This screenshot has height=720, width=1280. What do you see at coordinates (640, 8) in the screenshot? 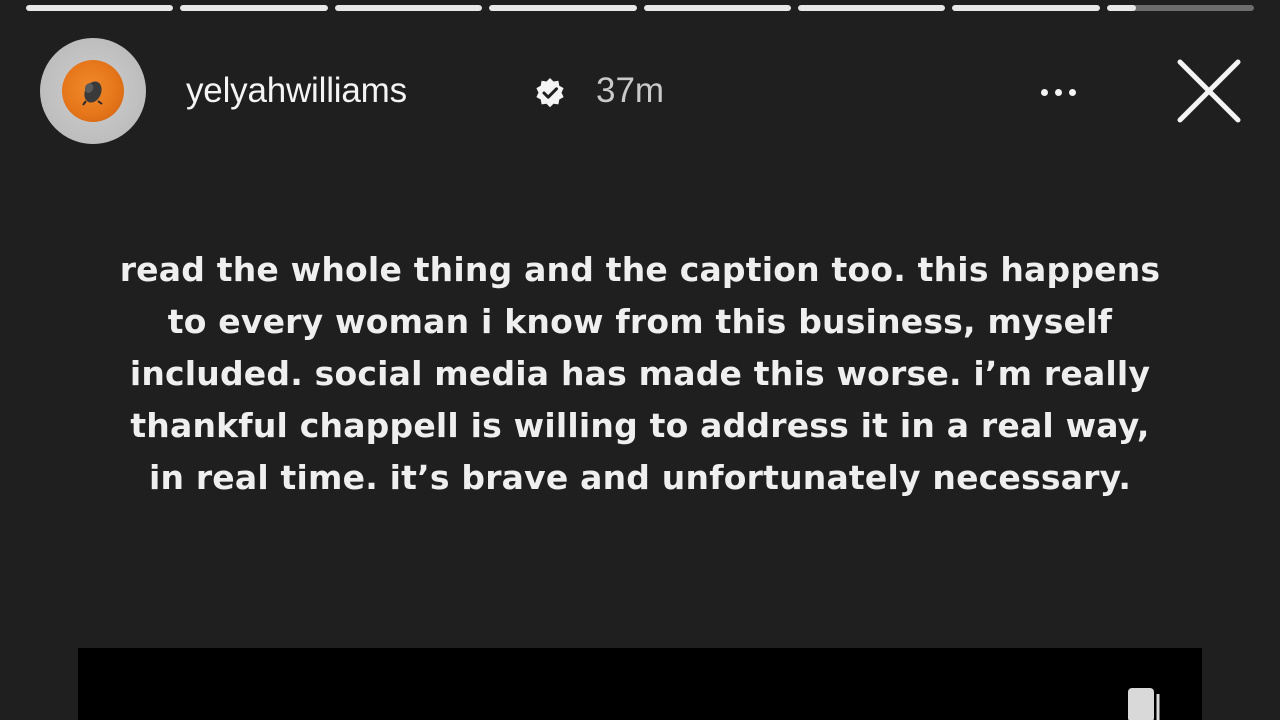
I see `story-progress-bars` at bounding box center [640, 8].